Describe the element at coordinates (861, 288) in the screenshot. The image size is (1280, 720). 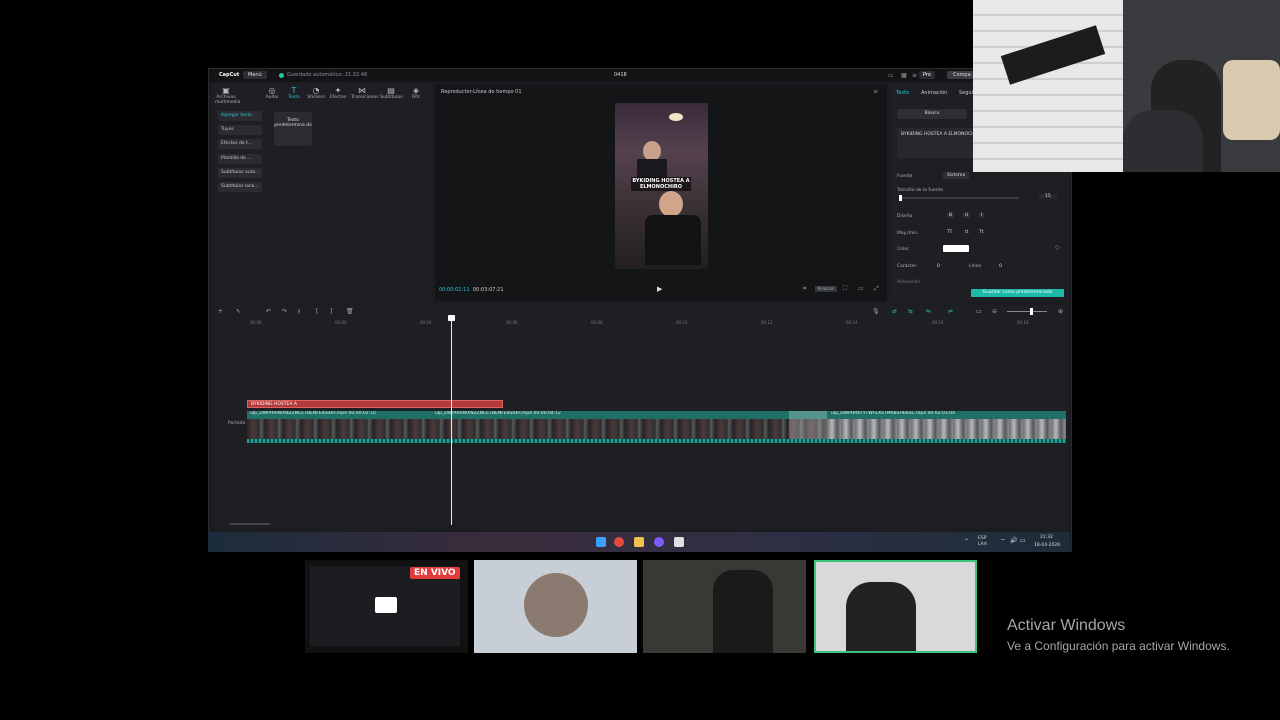
I see `zoom-icon: ▭` at that location.